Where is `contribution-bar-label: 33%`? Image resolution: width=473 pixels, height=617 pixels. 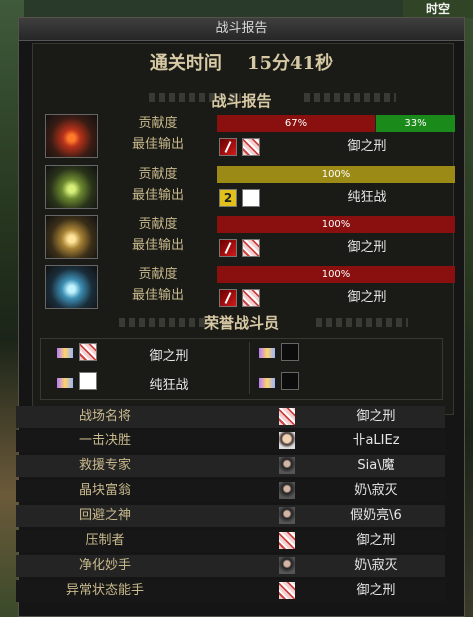
contribution-bar-label: 33% is located at coordinates (415, 123).